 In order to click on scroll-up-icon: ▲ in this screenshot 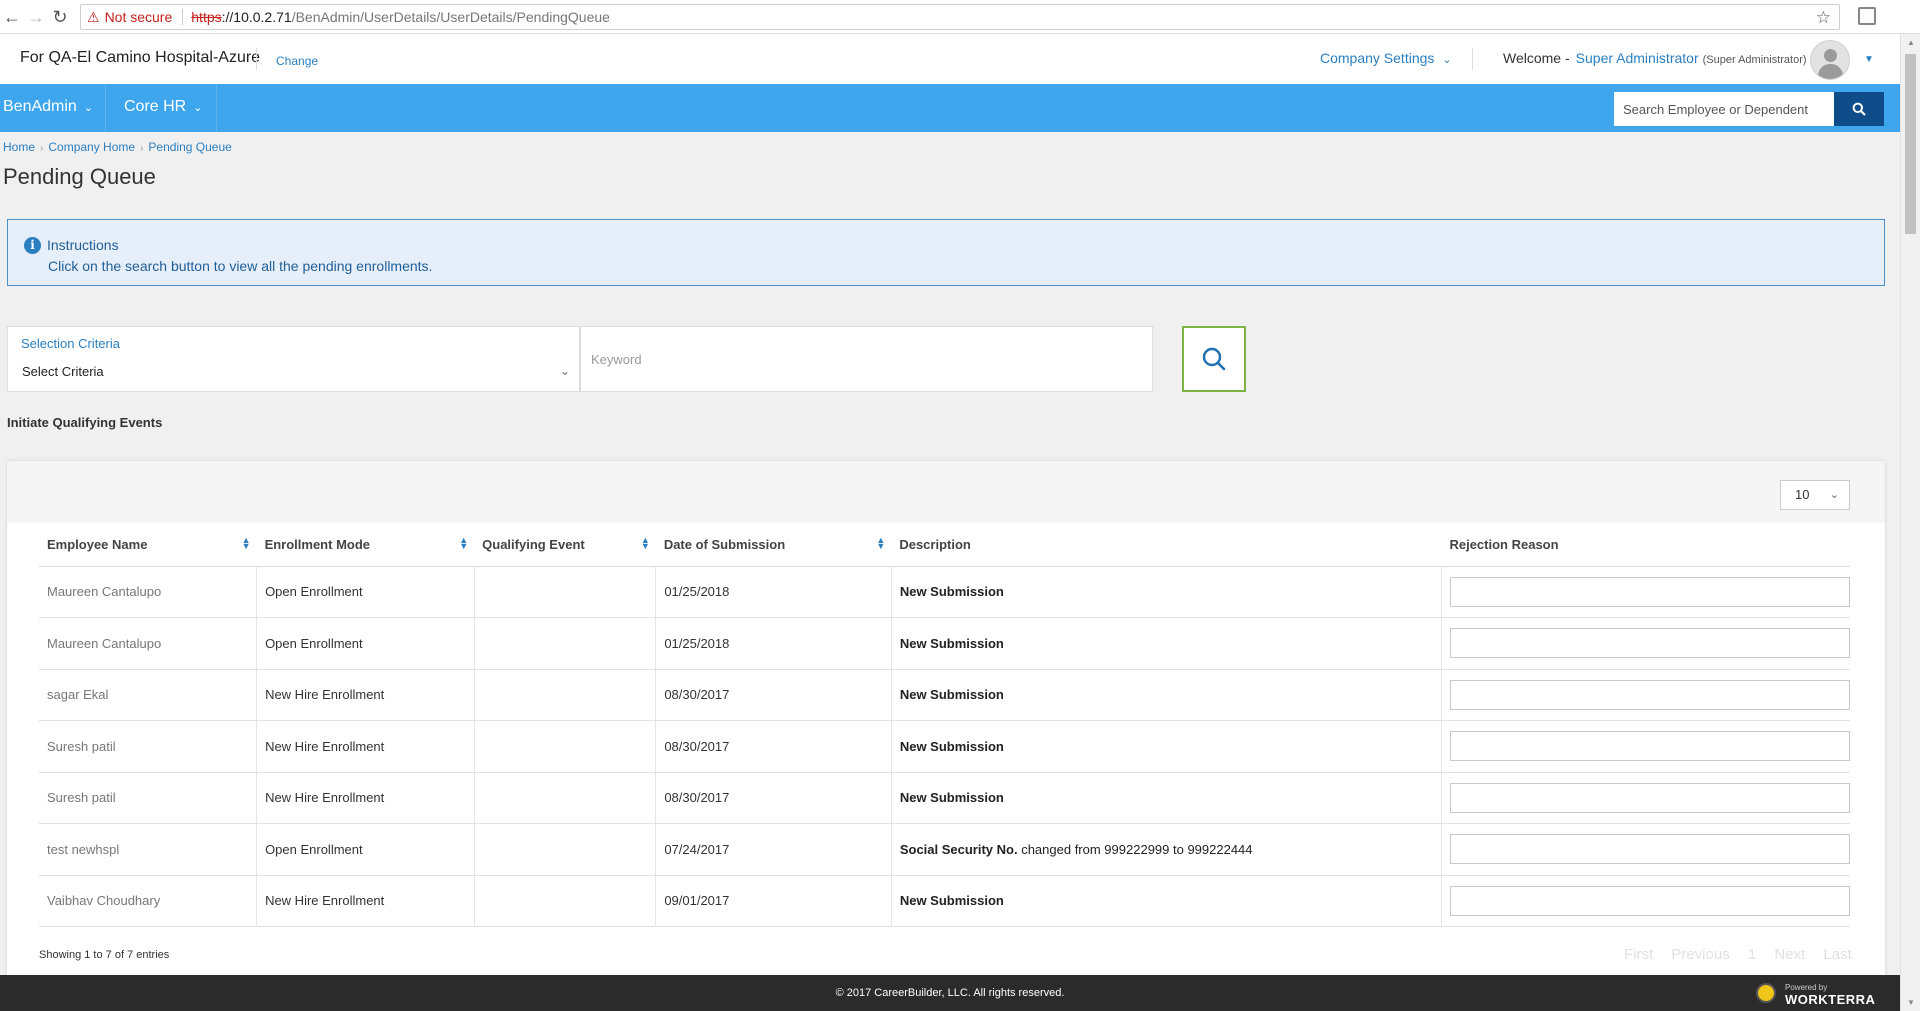, I will do `click(1911, 42)`.